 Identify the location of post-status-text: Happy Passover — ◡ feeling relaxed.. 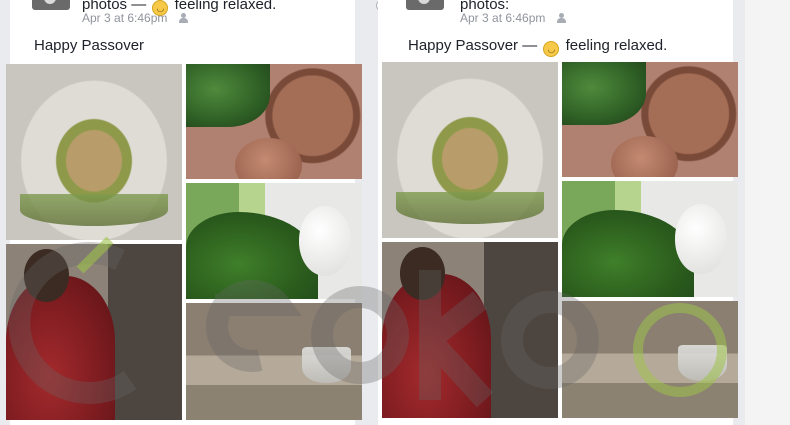
(537, 47).